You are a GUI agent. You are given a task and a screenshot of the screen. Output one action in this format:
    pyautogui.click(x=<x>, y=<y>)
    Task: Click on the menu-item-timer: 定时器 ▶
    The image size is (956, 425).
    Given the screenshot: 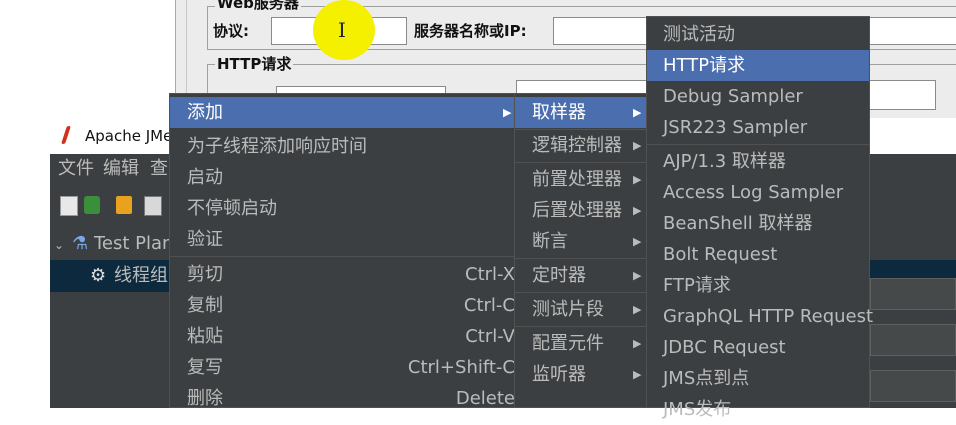 What is the action you would take?
    pyautogui.click(x=581, y=275)
    